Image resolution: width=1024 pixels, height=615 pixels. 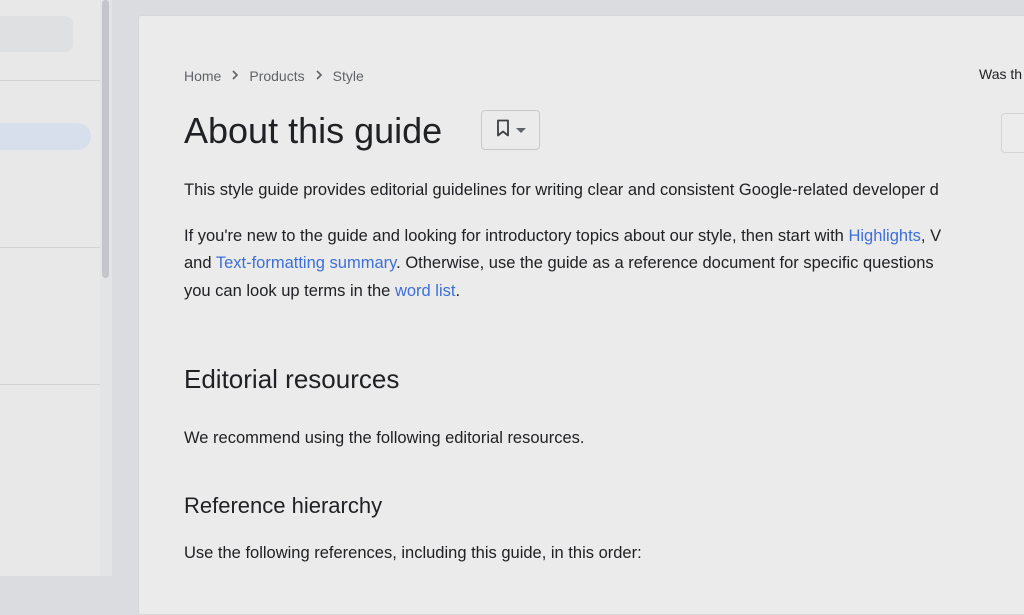 I want to click on link-text-formatting-summary: Text-formatting summary, so click(x=306, y=263).